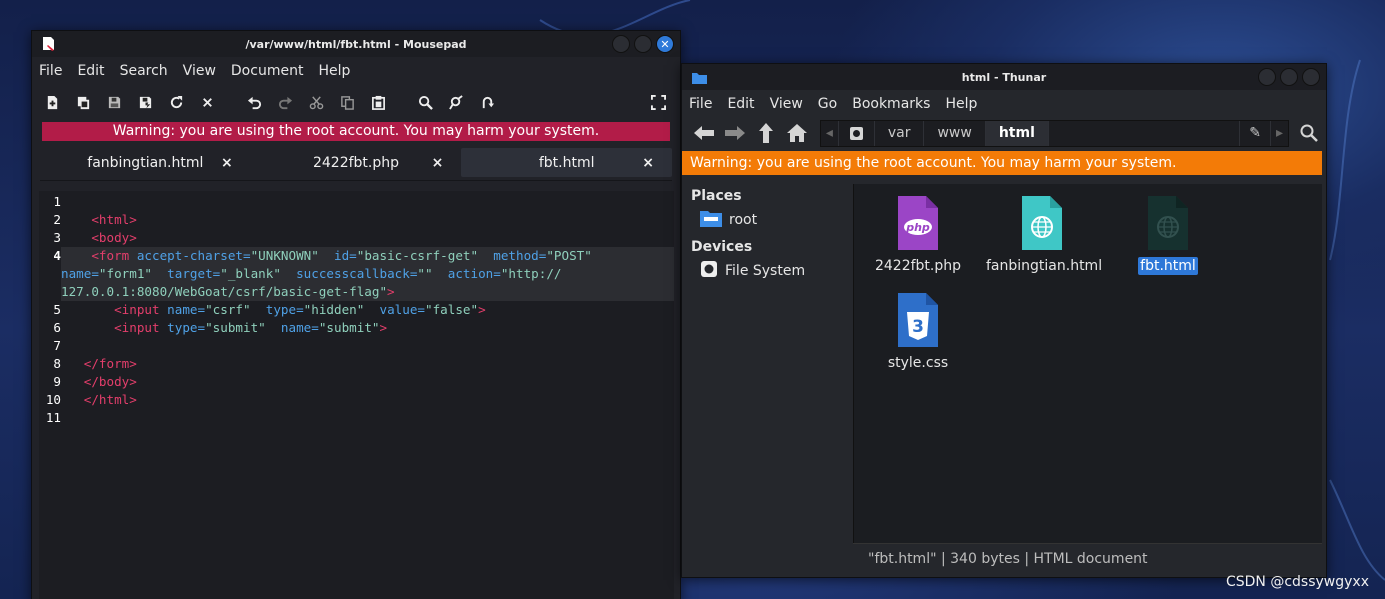  I want to click on mousepad-titlebar: /var/www/html/fbt.html - Mousepad ✕, so click(356, 44).